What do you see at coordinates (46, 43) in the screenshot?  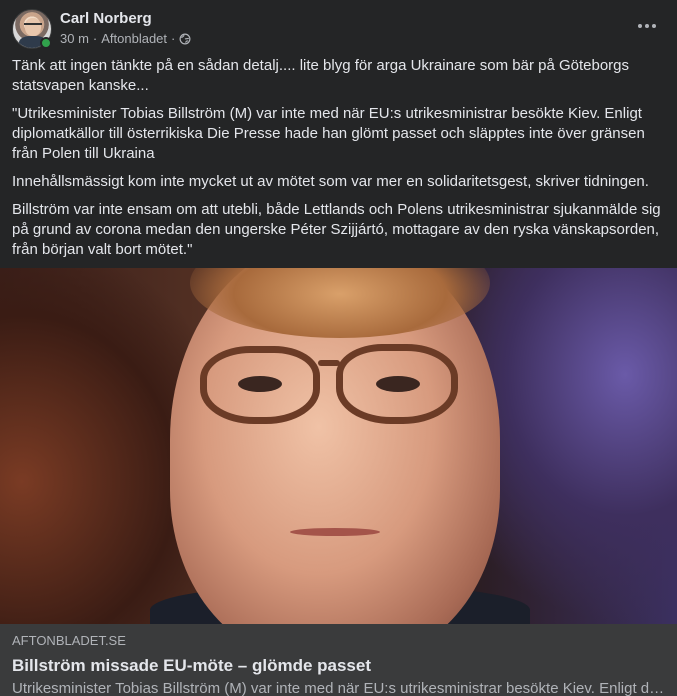 I see `online-status-icon` at bounding box center [46, 43].